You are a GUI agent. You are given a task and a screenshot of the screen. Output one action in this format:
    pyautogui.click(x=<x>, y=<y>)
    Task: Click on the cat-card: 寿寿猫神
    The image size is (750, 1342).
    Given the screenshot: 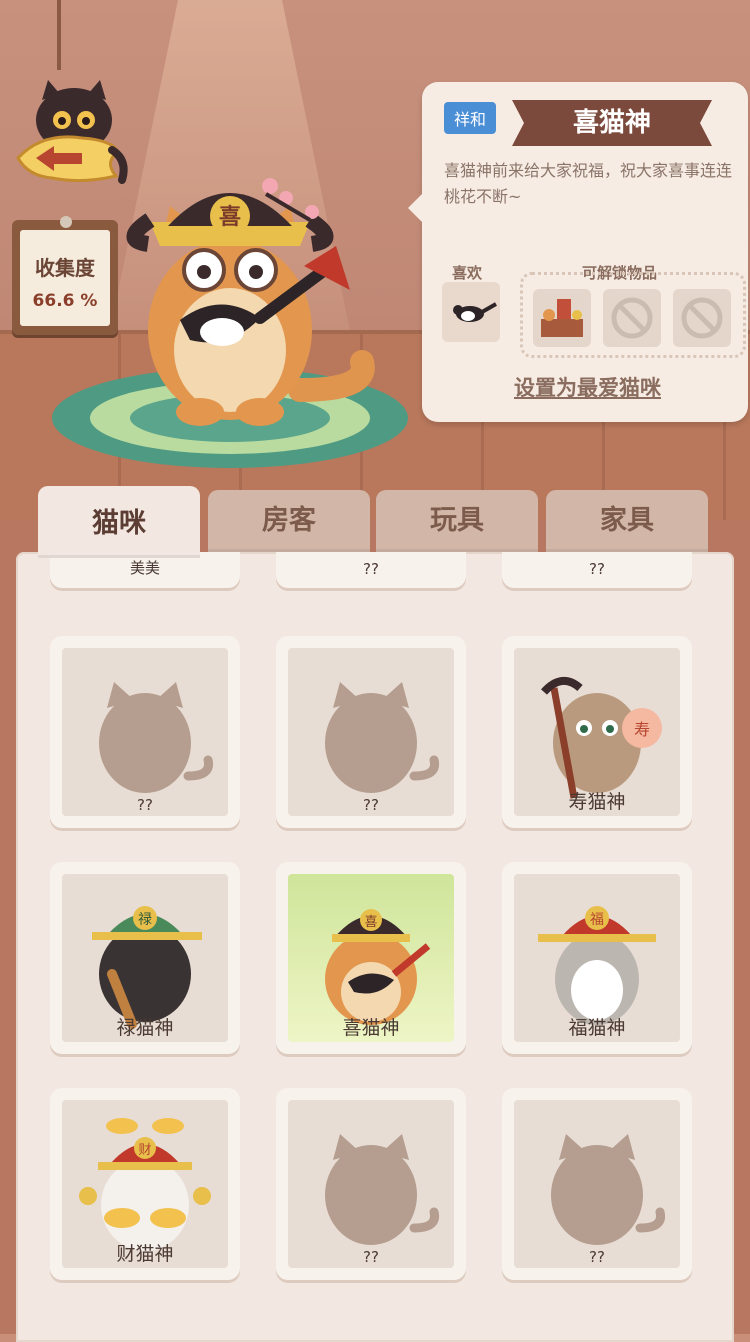 What is the action you would take?
    pyautogui.click(x=597, y=732)
    